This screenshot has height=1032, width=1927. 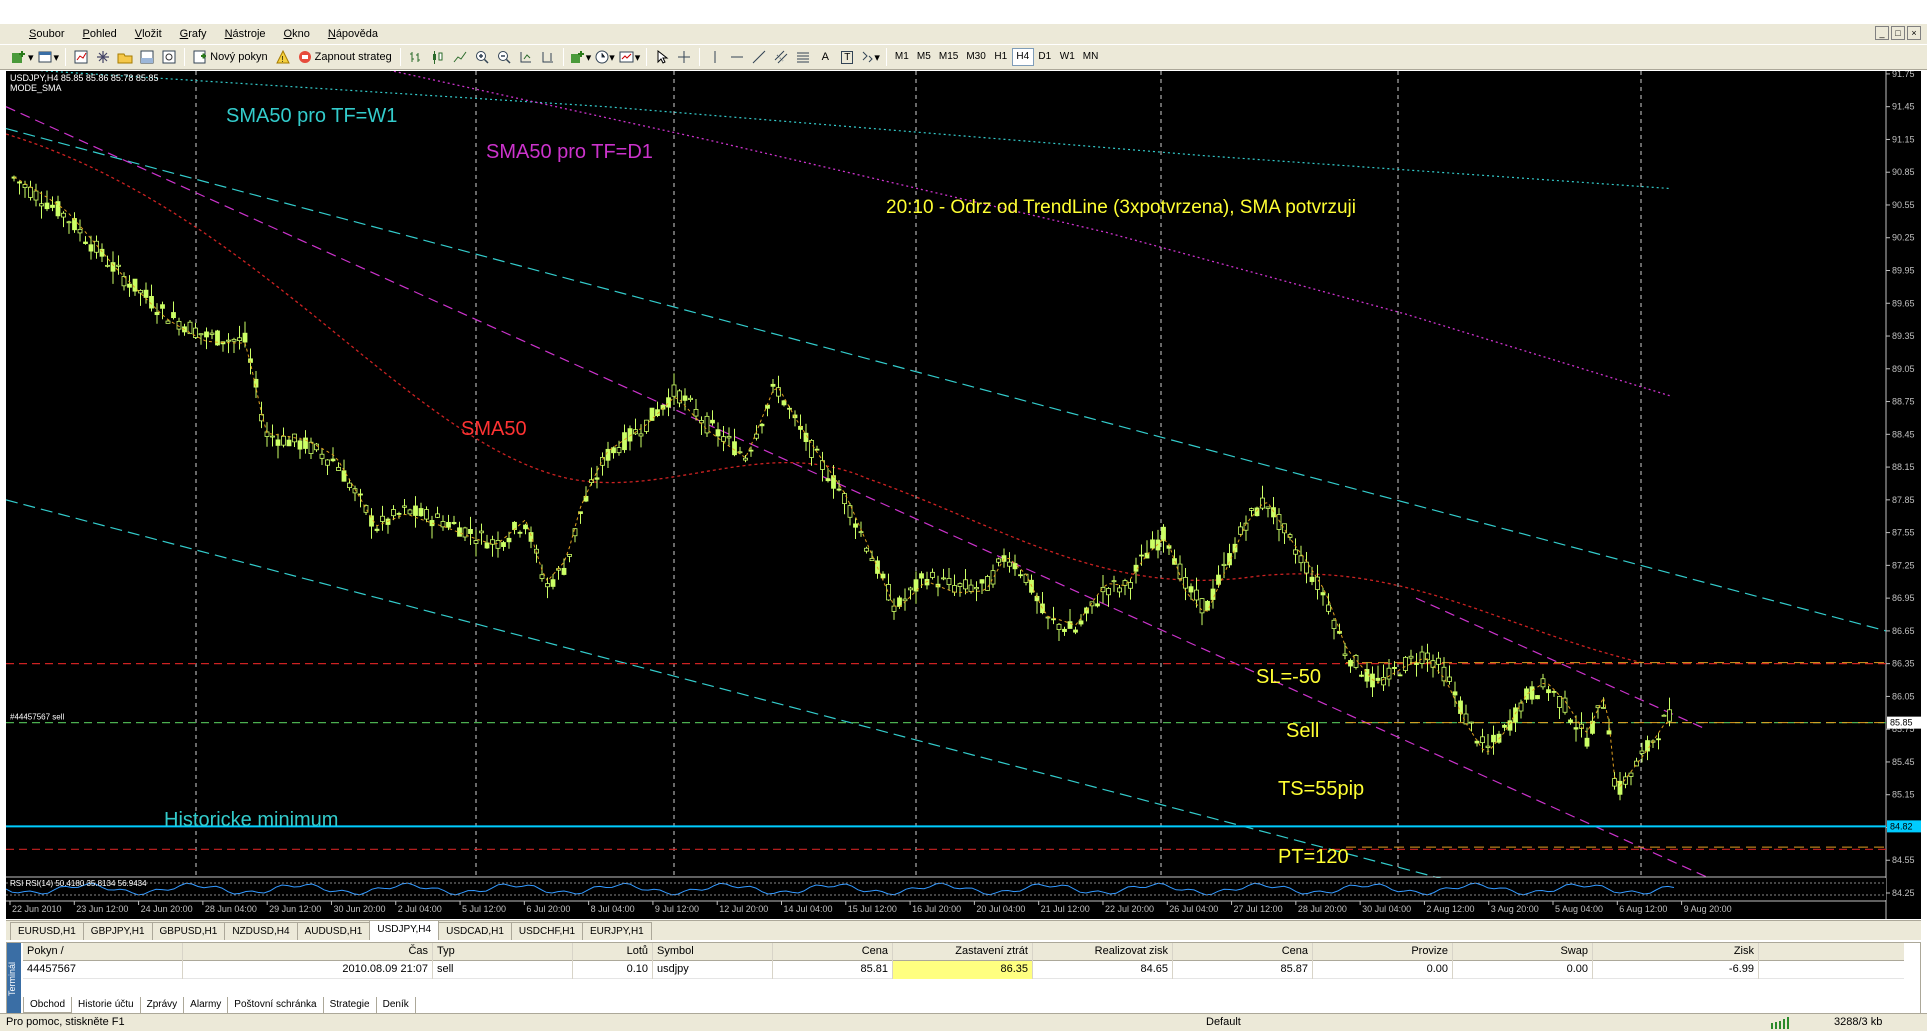 I want to click on column-header: Provize, so click(x=1383, y=951).